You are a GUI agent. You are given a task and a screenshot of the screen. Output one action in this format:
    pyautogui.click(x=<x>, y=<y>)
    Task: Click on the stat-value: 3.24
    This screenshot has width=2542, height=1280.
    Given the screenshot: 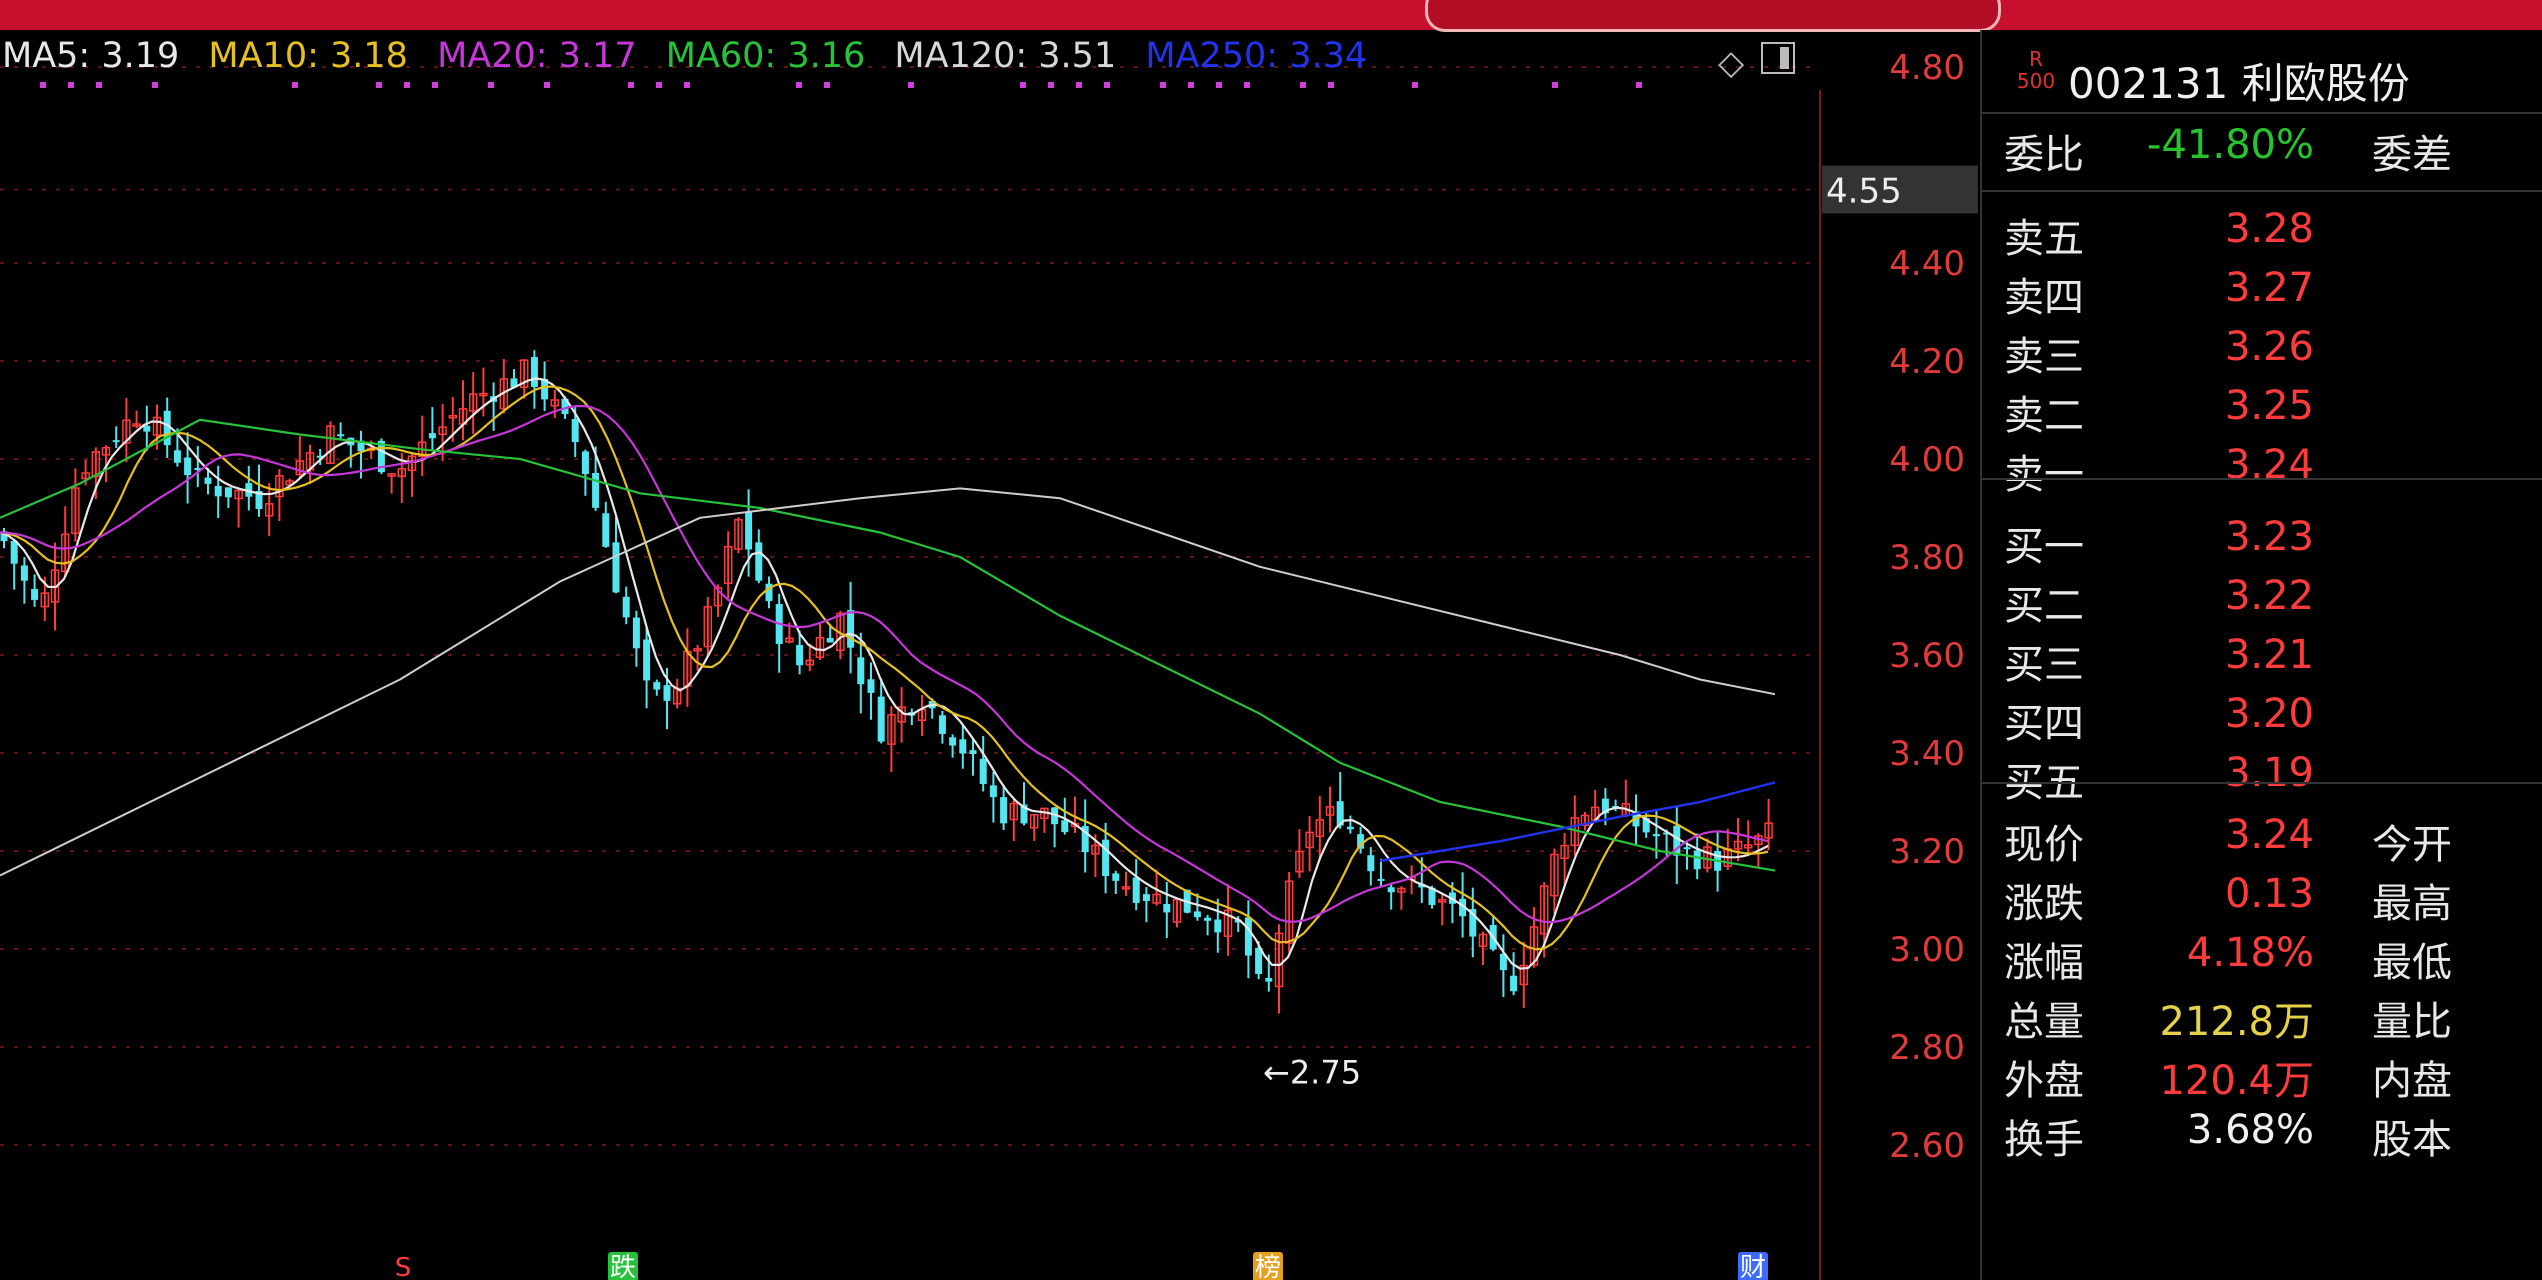 What is the action you would take?
    pyautogui.click(x=2269, y=835)
    